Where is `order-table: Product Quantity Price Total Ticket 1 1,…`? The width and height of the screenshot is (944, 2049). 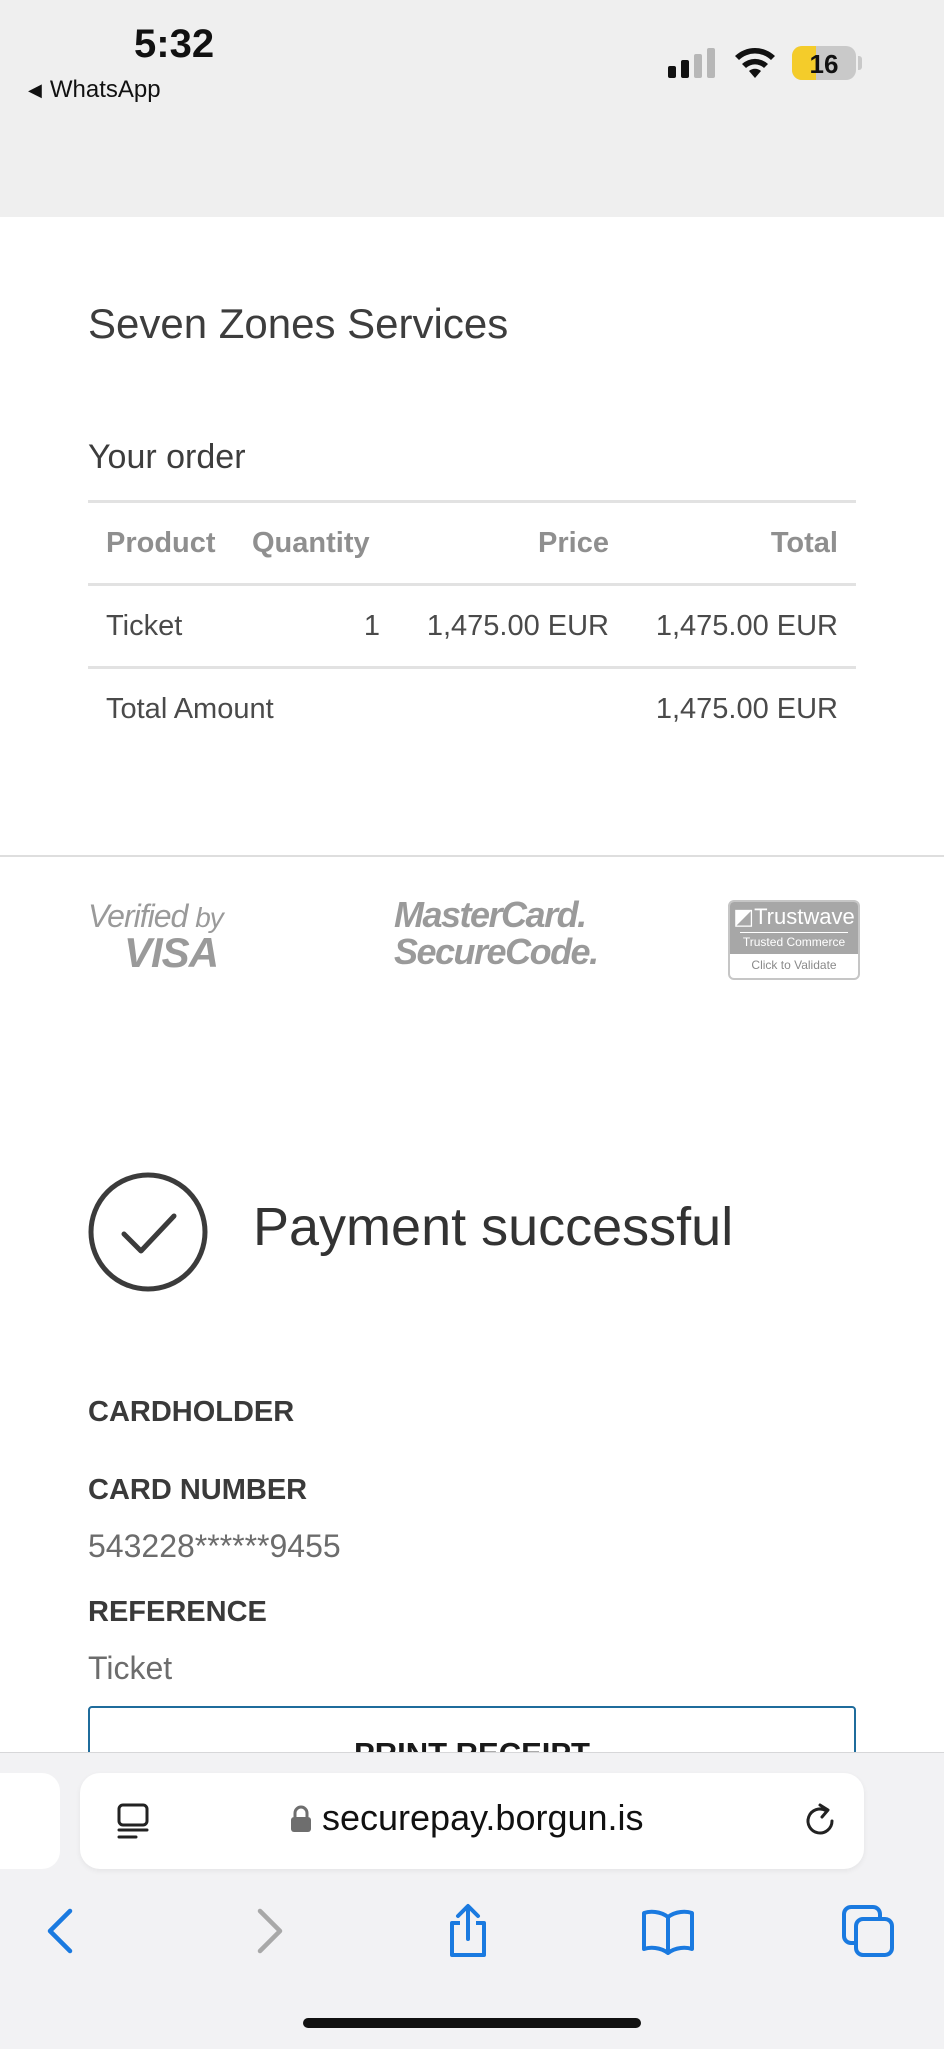 order-table: Product Quantity Price Total Ticket 1 1,… is located at coordinates (472, 624).